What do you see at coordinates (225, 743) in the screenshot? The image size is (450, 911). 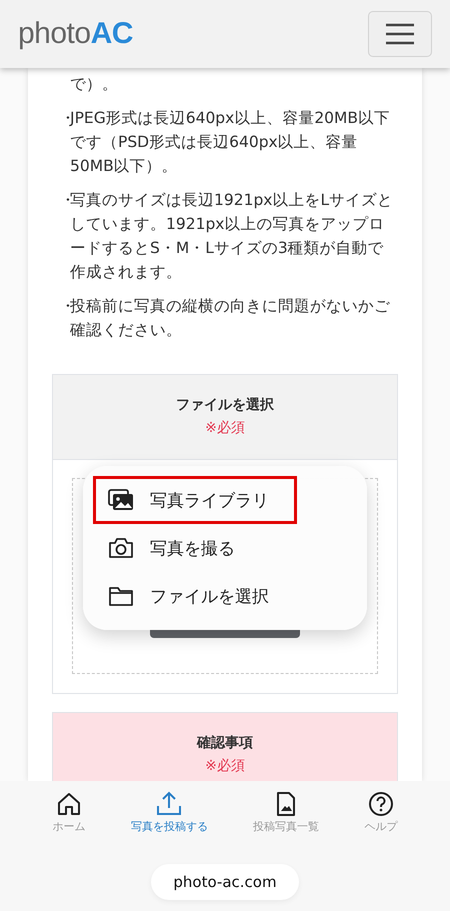 I see `section-title: 確認事項` at bounding box center [225, 743].